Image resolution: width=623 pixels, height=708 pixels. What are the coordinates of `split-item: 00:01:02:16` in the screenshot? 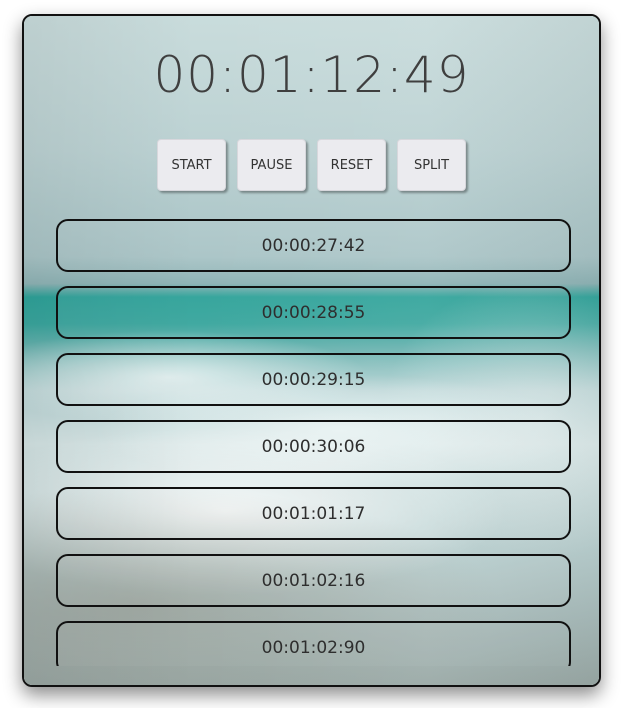 It's located at (313, 580).